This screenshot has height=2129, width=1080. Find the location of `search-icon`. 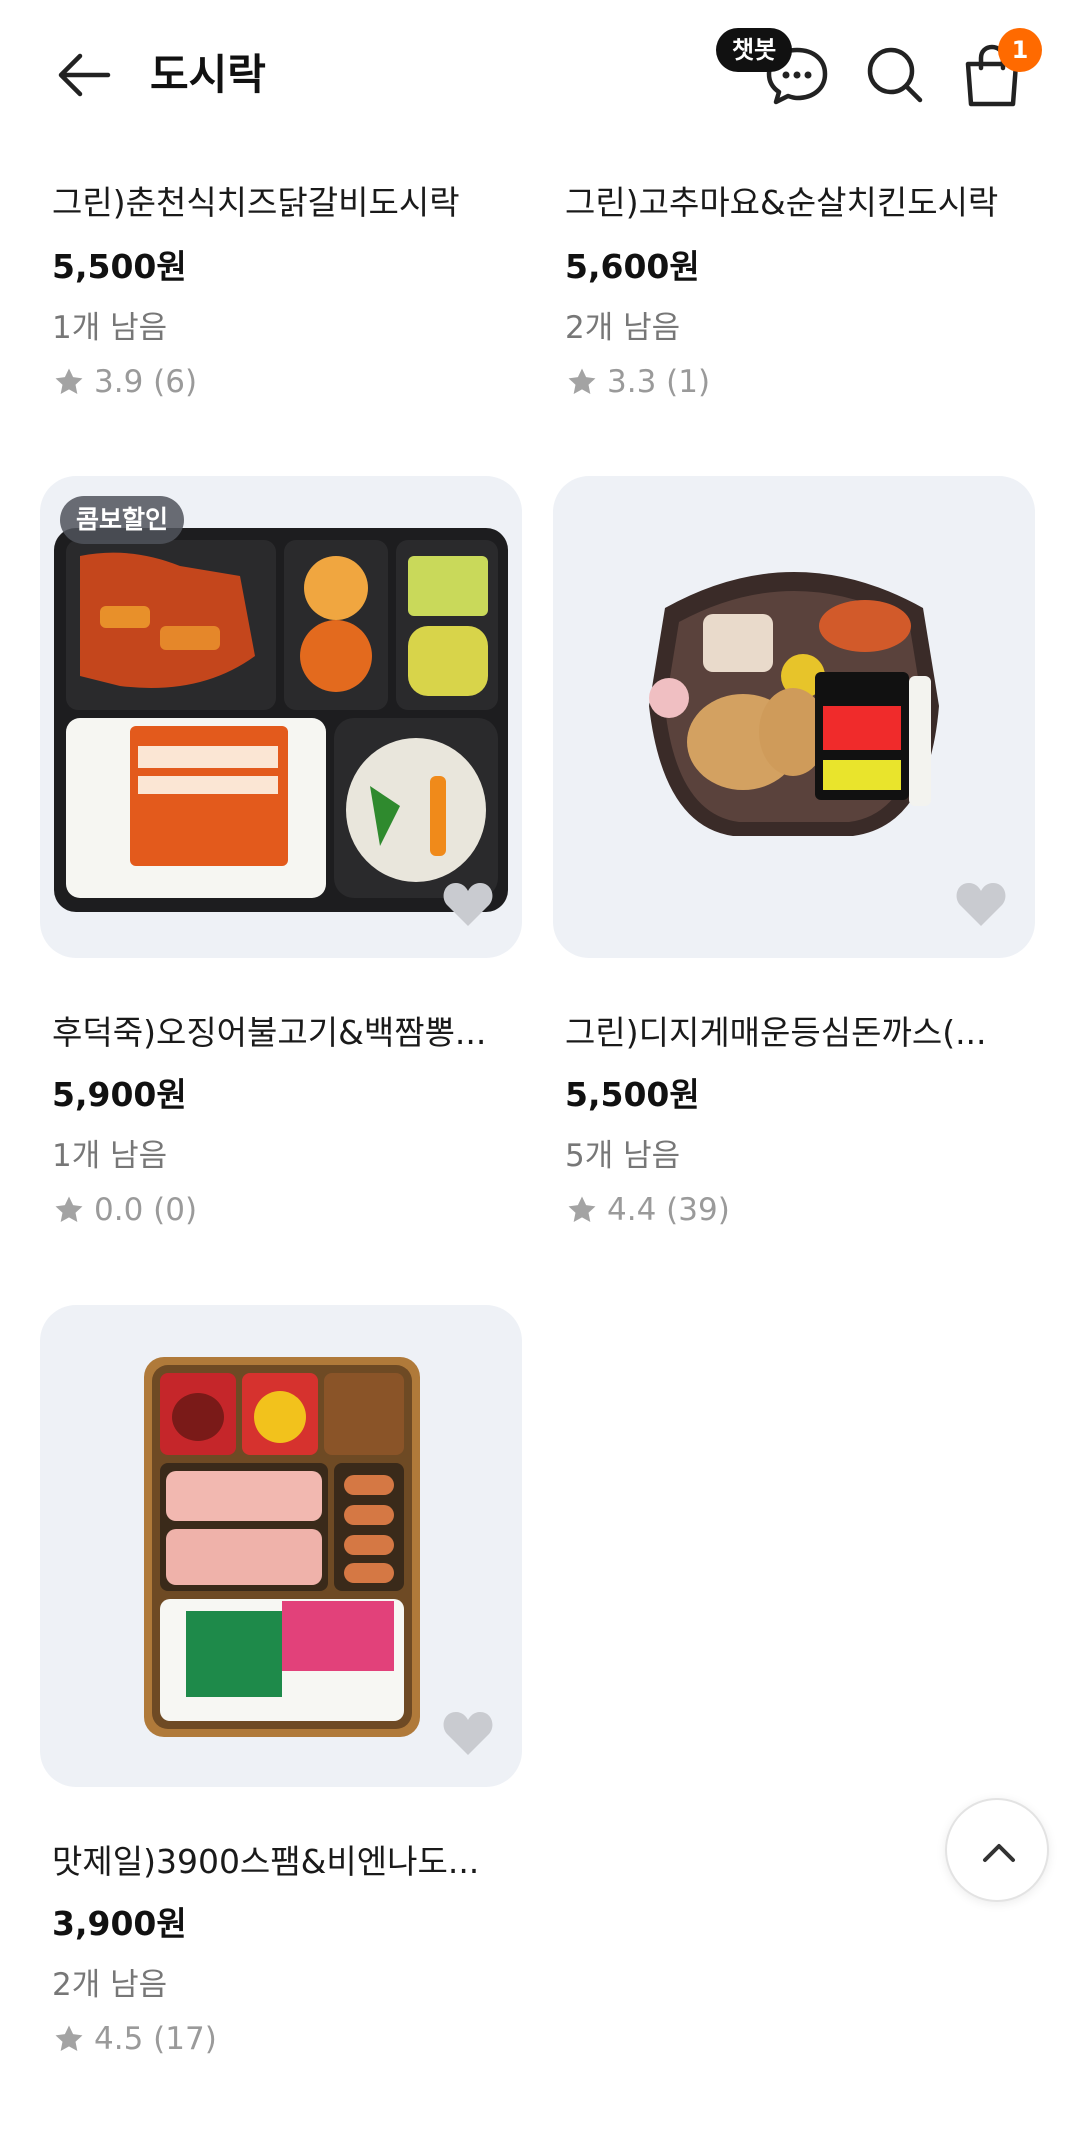

search-icon is located at coordinates (895, 75).